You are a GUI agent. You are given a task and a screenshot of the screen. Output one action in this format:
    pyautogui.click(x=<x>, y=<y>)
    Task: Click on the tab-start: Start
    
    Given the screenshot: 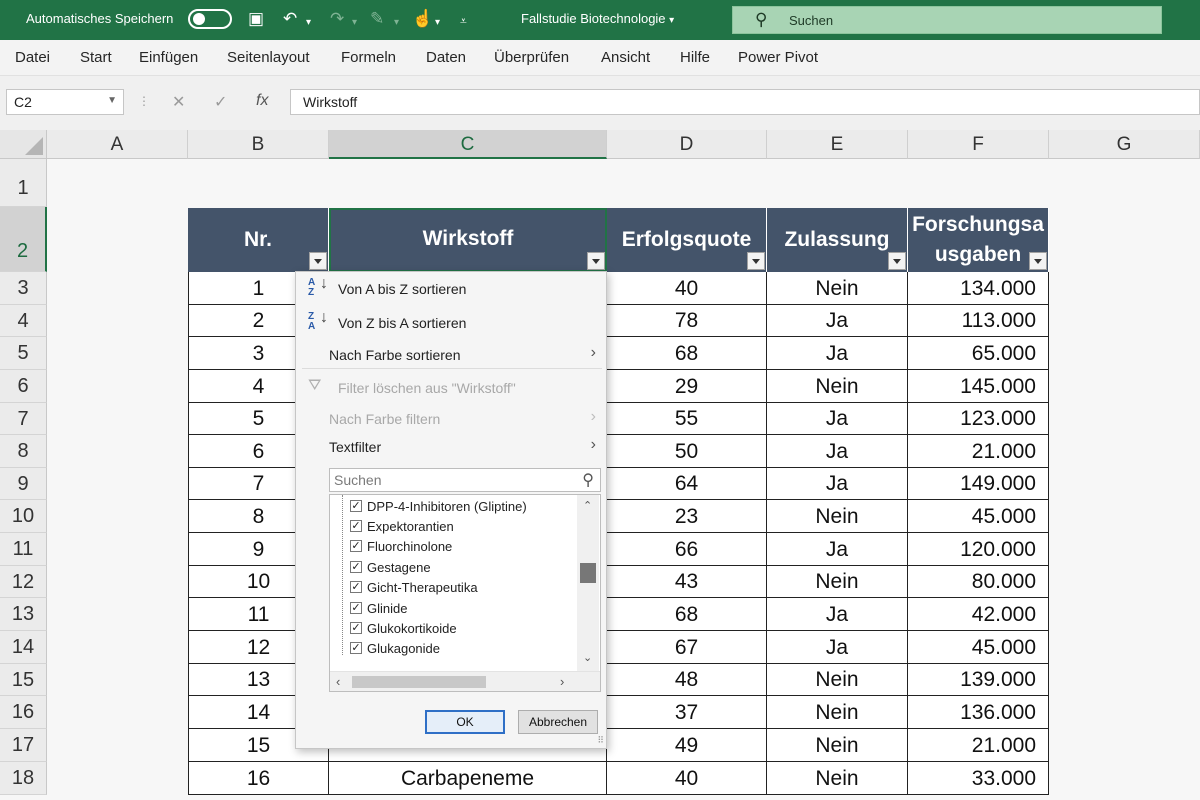 What is the action you would take?
    pyautogui.click(x=96, y=57)
    